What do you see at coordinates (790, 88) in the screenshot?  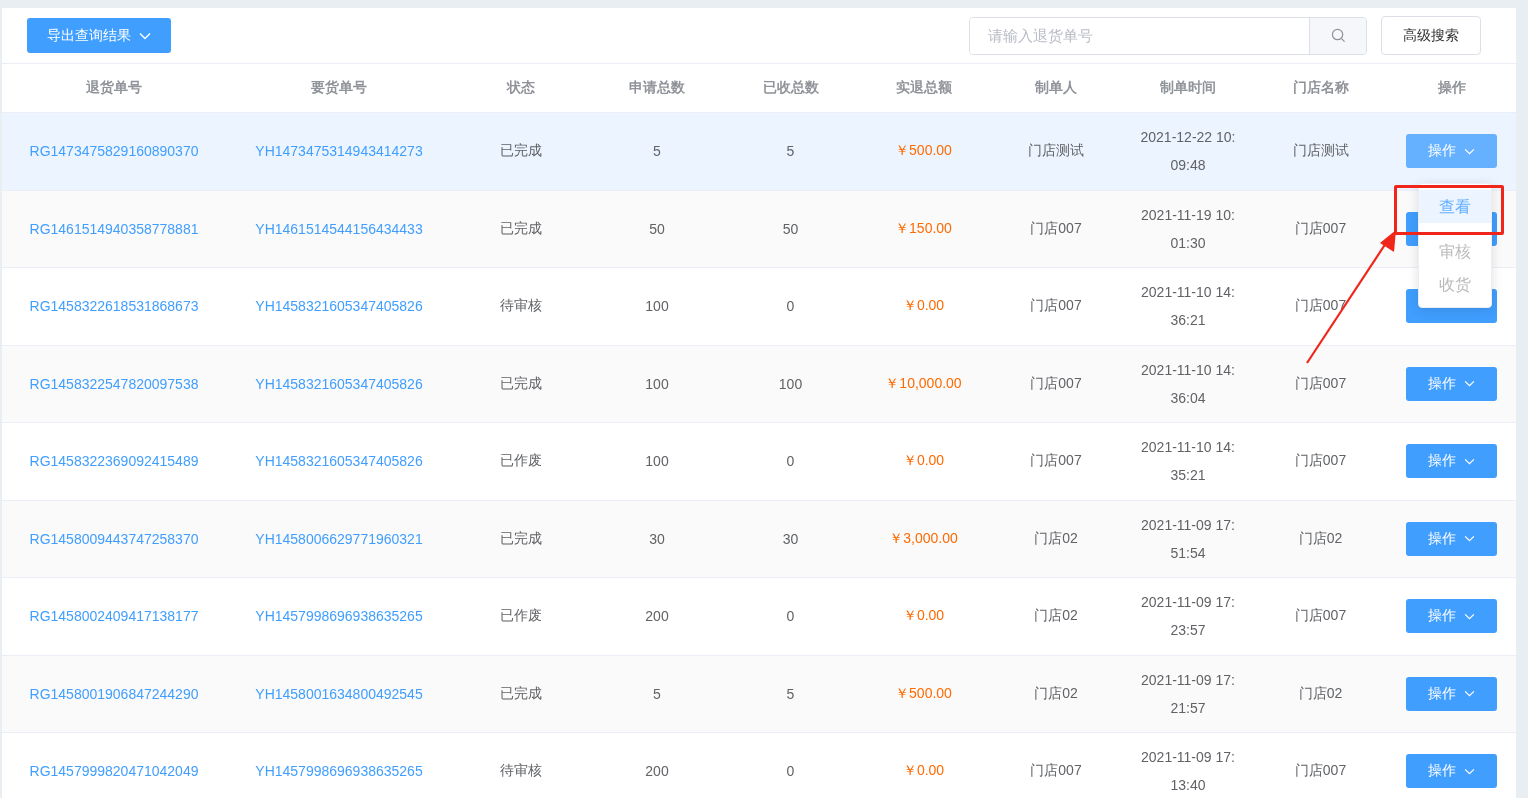 I see `column-header: 已收总数` at bounding box center [790, 88].